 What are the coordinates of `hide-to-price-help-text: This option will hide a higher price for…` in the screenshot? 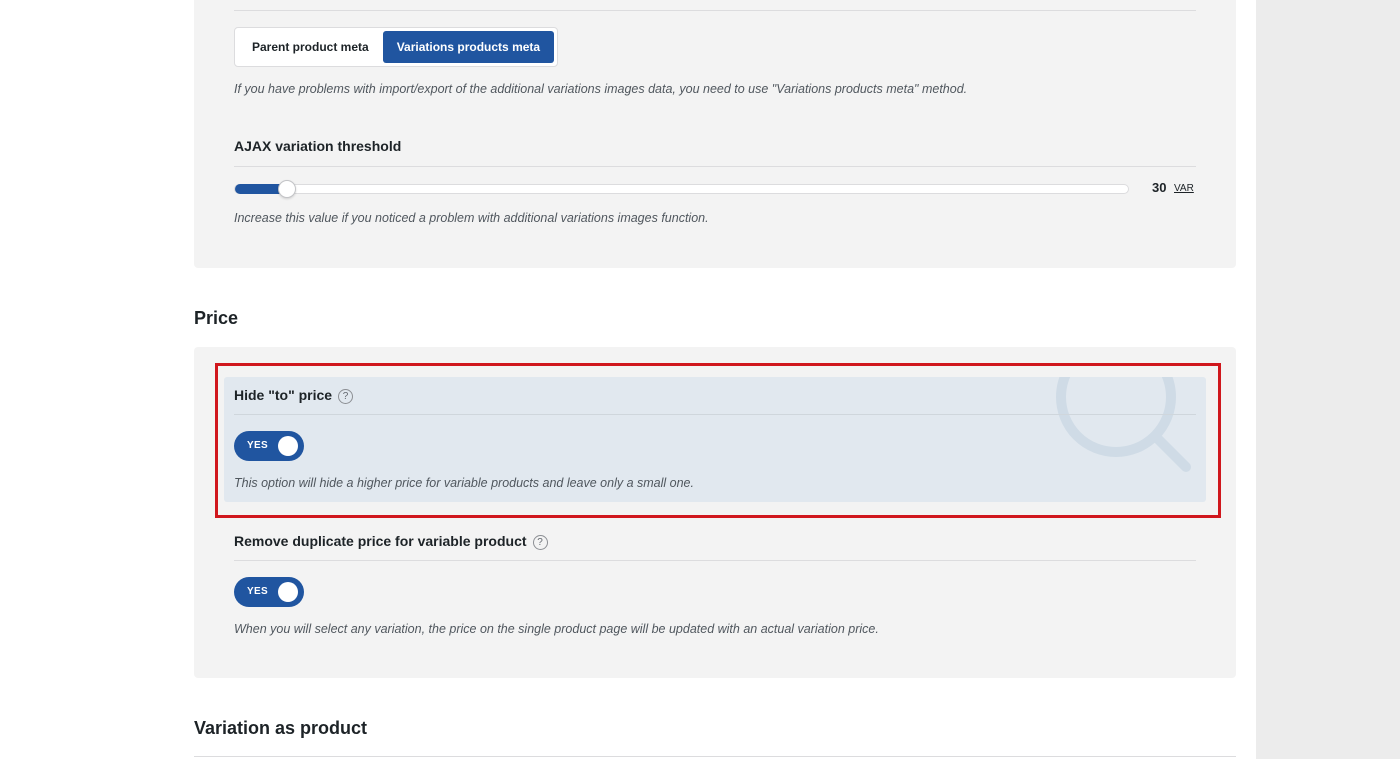 It's located at (464, 483).